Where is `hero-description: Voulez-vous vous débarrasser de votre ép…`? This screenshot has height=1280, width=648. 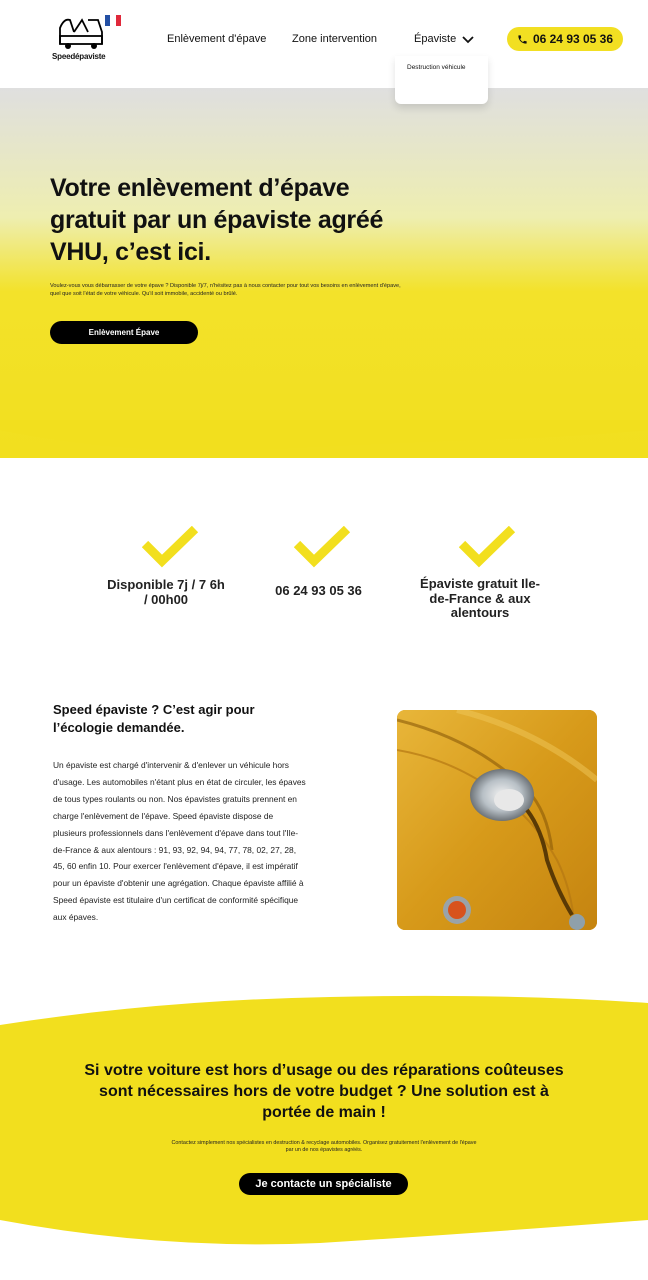 hero-description: Voulez-vous vous débarrasser de votre ép… is located at coordinates (225, 290).